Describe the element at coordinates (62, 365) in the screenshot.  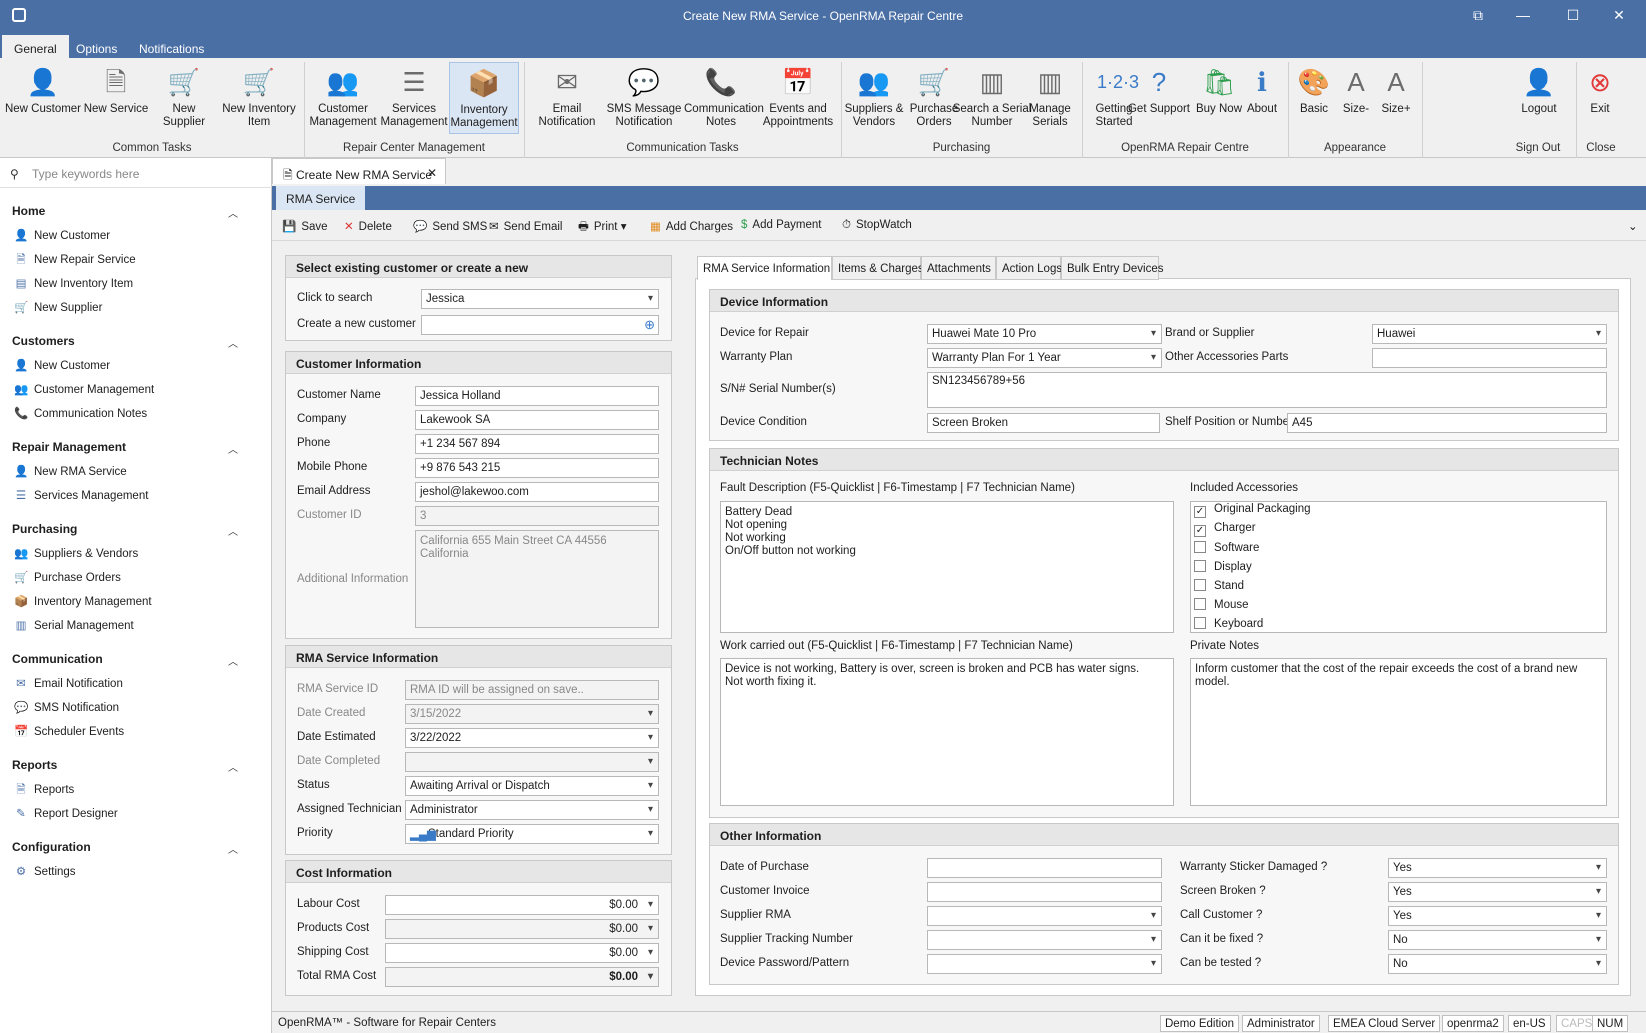
I see `nav-new-customer-2: 👤 New Customer` at that location.